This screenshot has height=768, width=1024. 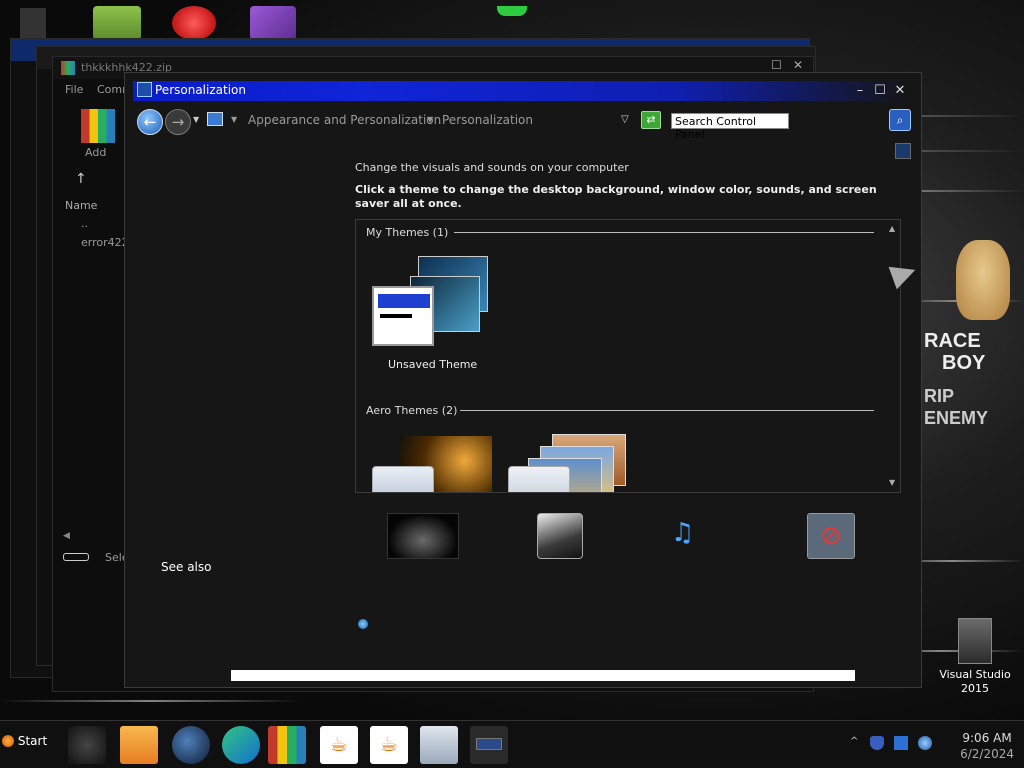 I want to click on control-panel-taskbar-glyph, so click(x=489, y=744).